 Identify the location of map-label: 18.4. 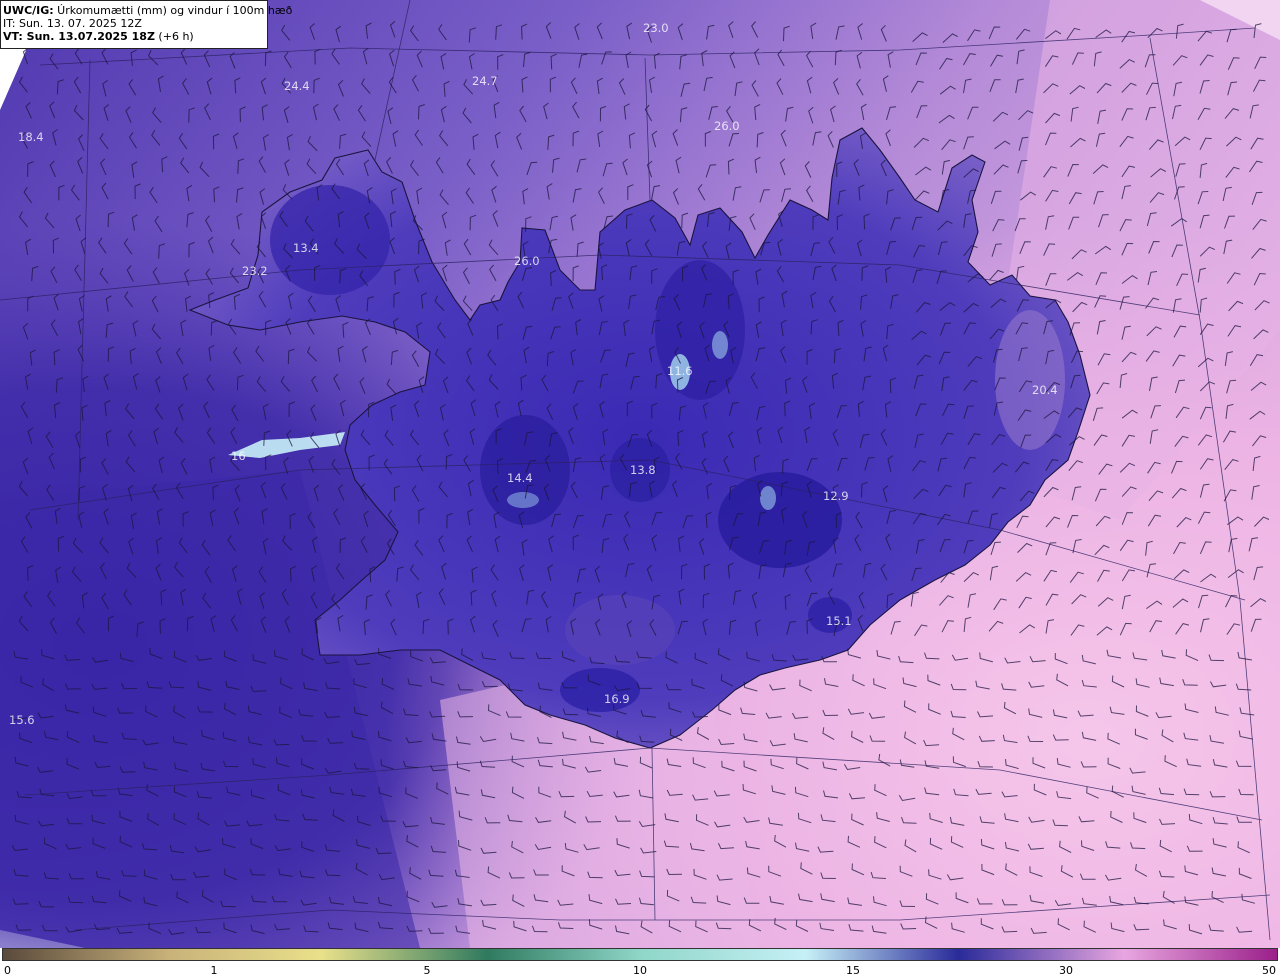
(31, 137).